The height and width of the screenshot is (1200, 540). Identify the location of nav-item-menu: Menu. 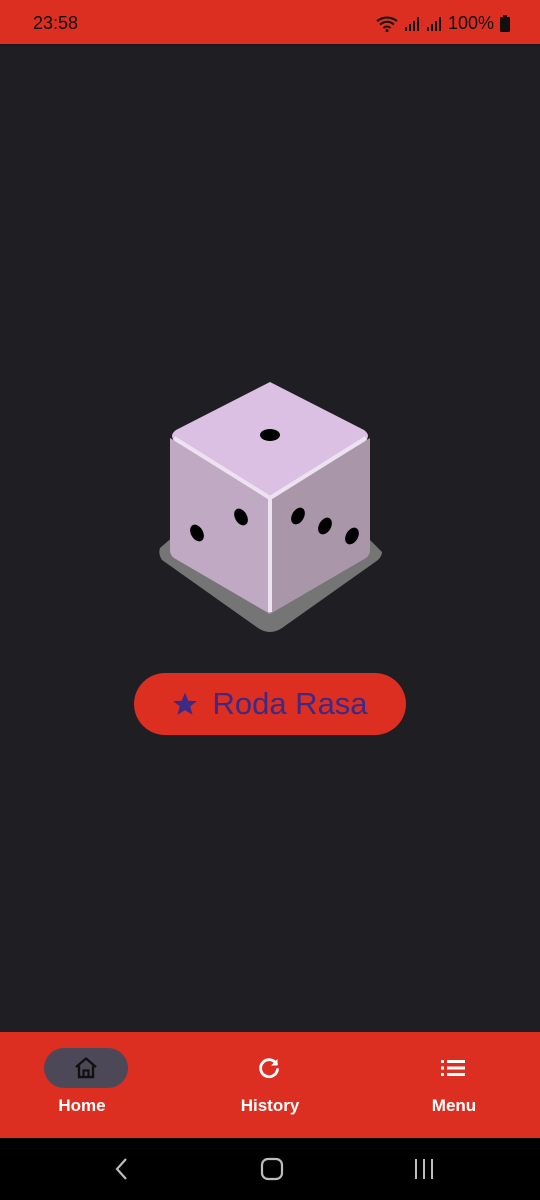
(450, 1085).